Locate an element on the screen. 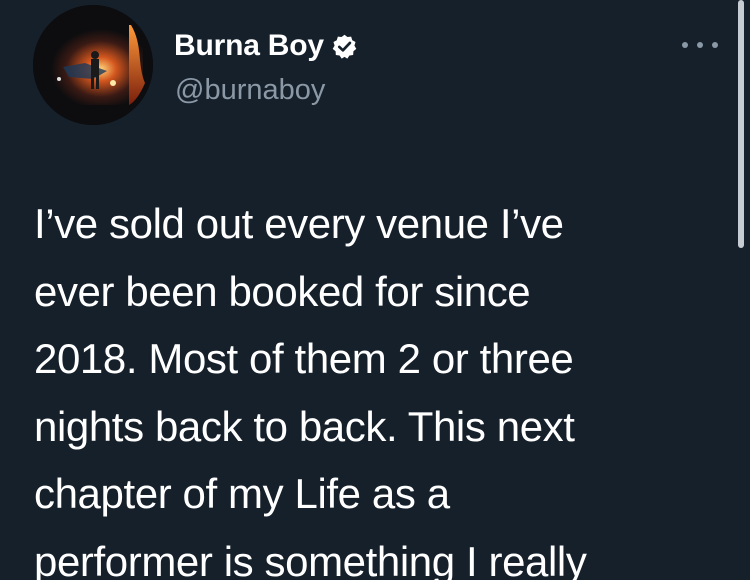 The width and height of the screenshot is (750, 580). more-options-icon is located at coordinates (700, 45).